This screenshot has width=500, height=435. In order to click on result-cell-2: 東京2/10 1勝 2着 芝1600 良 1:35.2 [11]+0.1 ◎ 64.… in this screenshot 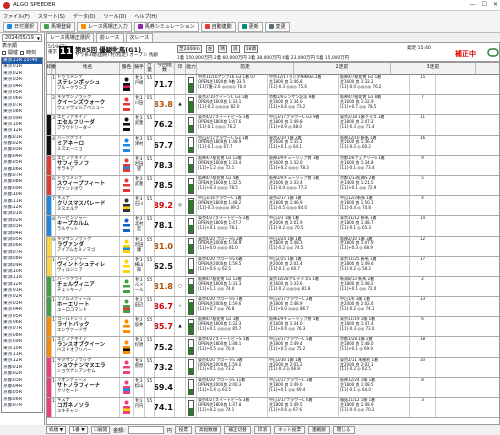, I will do `click(303, 145)`.